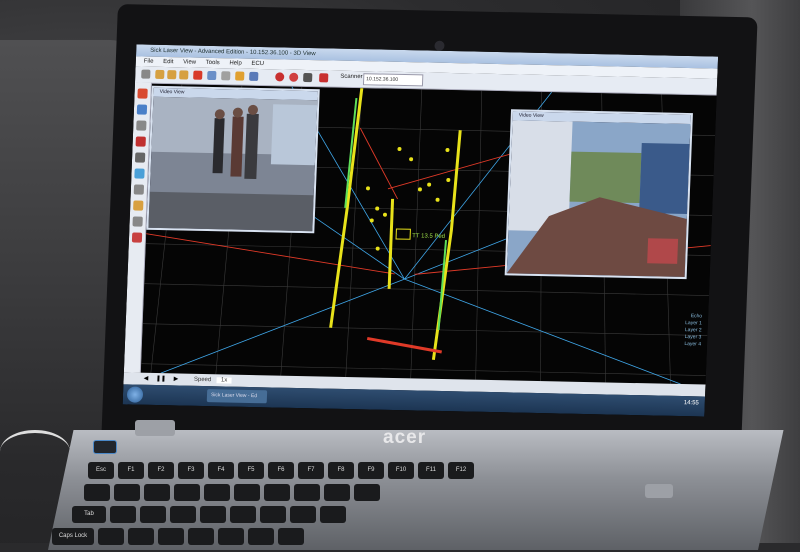 The width and height of the screenshot is (800, 552). What do you see at coordinates (135, 394) in the screenshot?
I see `start-button` at bounding box center [135, 394].